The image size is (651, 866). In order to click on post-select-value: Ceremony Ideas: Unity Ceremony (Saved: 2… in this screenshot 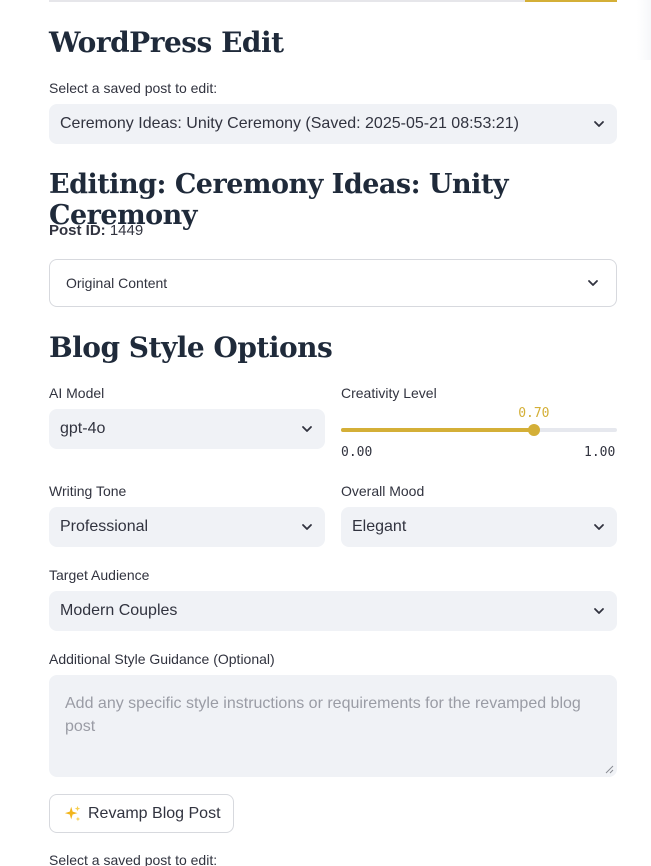, I will do `click(289, 123)`.